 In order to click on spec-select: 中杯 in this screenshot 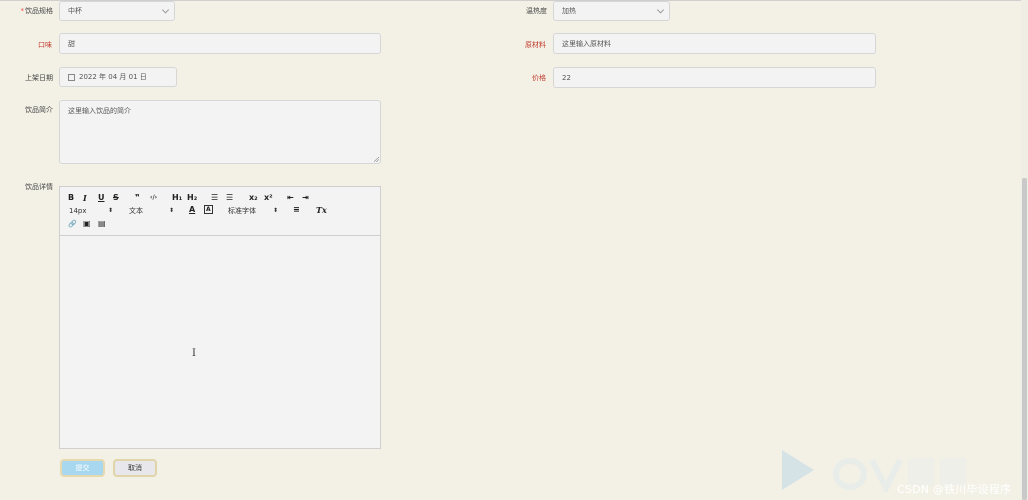, I will do `click(117, 11)`.